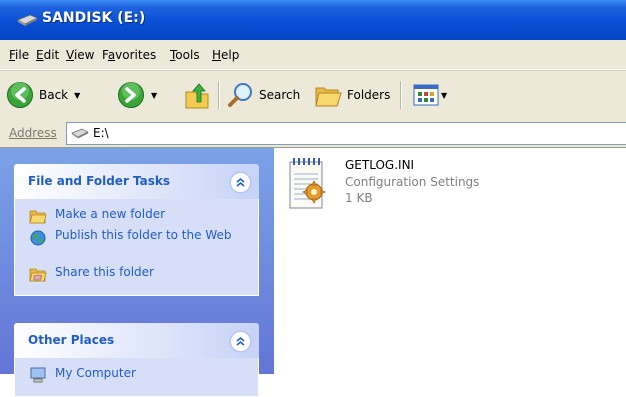 The height and width of the screenshot is (397, 626). Describe the element at coordinates (369, 95) in the screenshot. I see `folders-label: Folders` at that location.